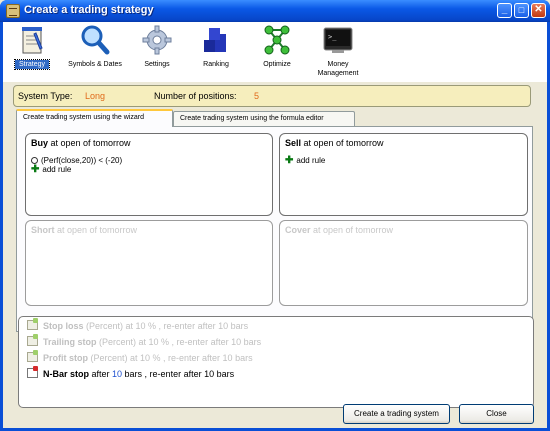 This screenshot has width=550, height=431. What do you see at coordinates (157, 64) in the screenshot?
I see `toolbar-settings-label: Settings` at bounding box center [157, 64].